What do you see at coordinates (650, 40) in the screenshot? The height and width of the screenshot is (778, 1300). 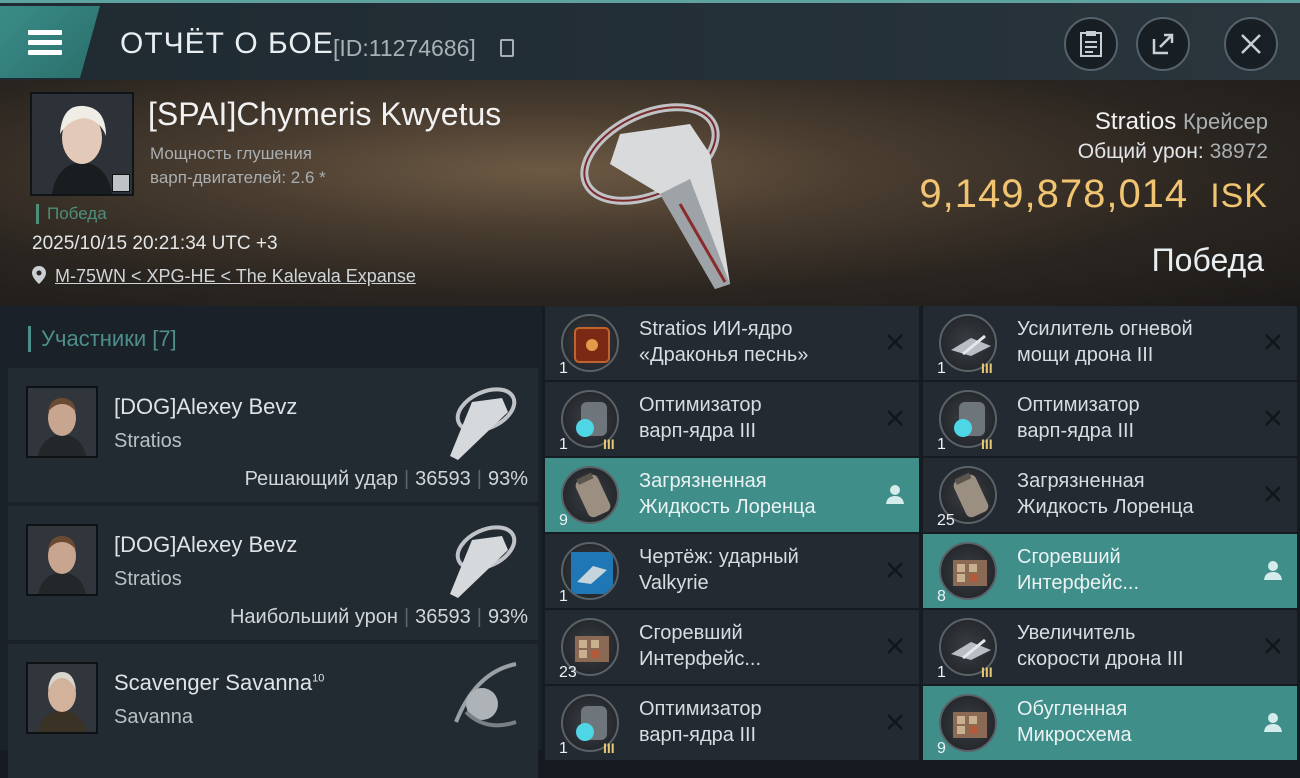 I see `top-bar: ОТЧЁТ О БОЕ [ID:11274686]` at bounding box center [650, 40].